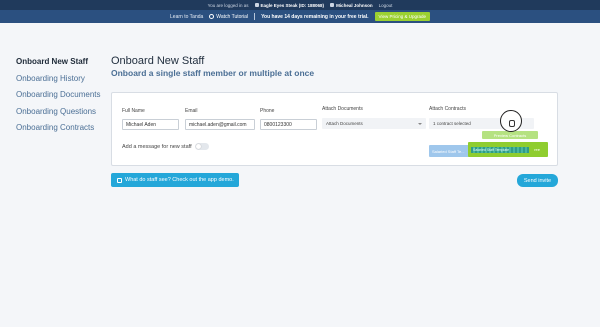 This screenshot has height=327, width=600. Describe the element at coordinates (452, 123) in the screenshot. I see `attach-contracts-value: 1 contract selected` at that location.